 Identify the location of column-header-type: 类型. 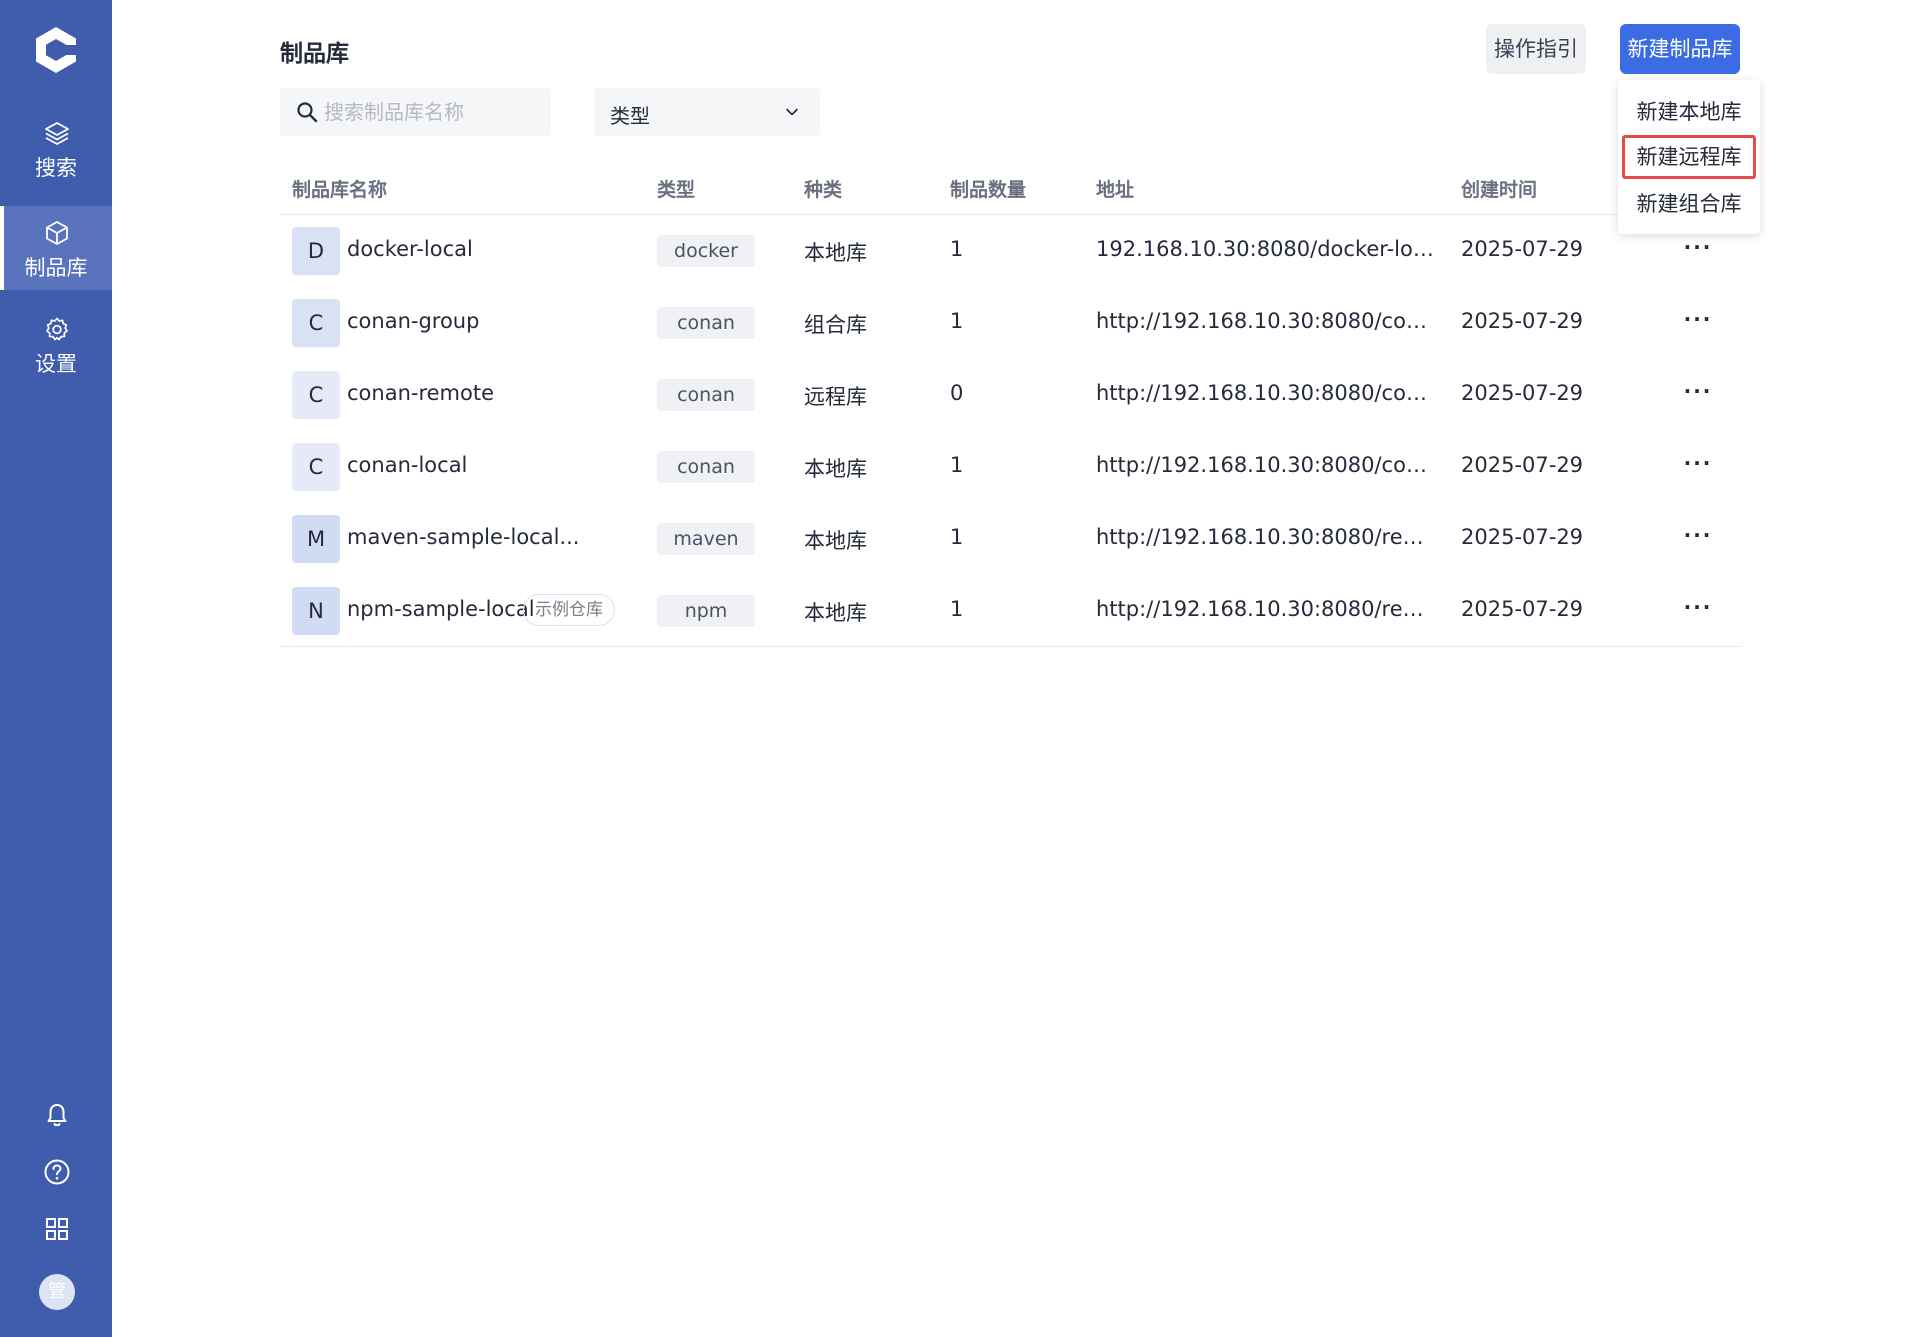
(676, 188).